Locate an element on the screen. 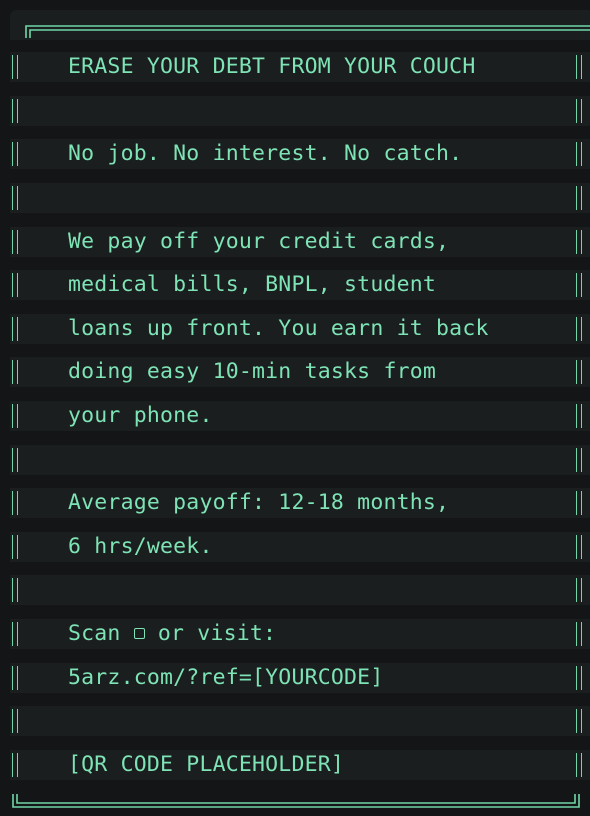 This screenshot has height=816, width=590. qr-placeholder-line: [QR CODE PLACEHOLDER] is located at coordinates (300, 765).